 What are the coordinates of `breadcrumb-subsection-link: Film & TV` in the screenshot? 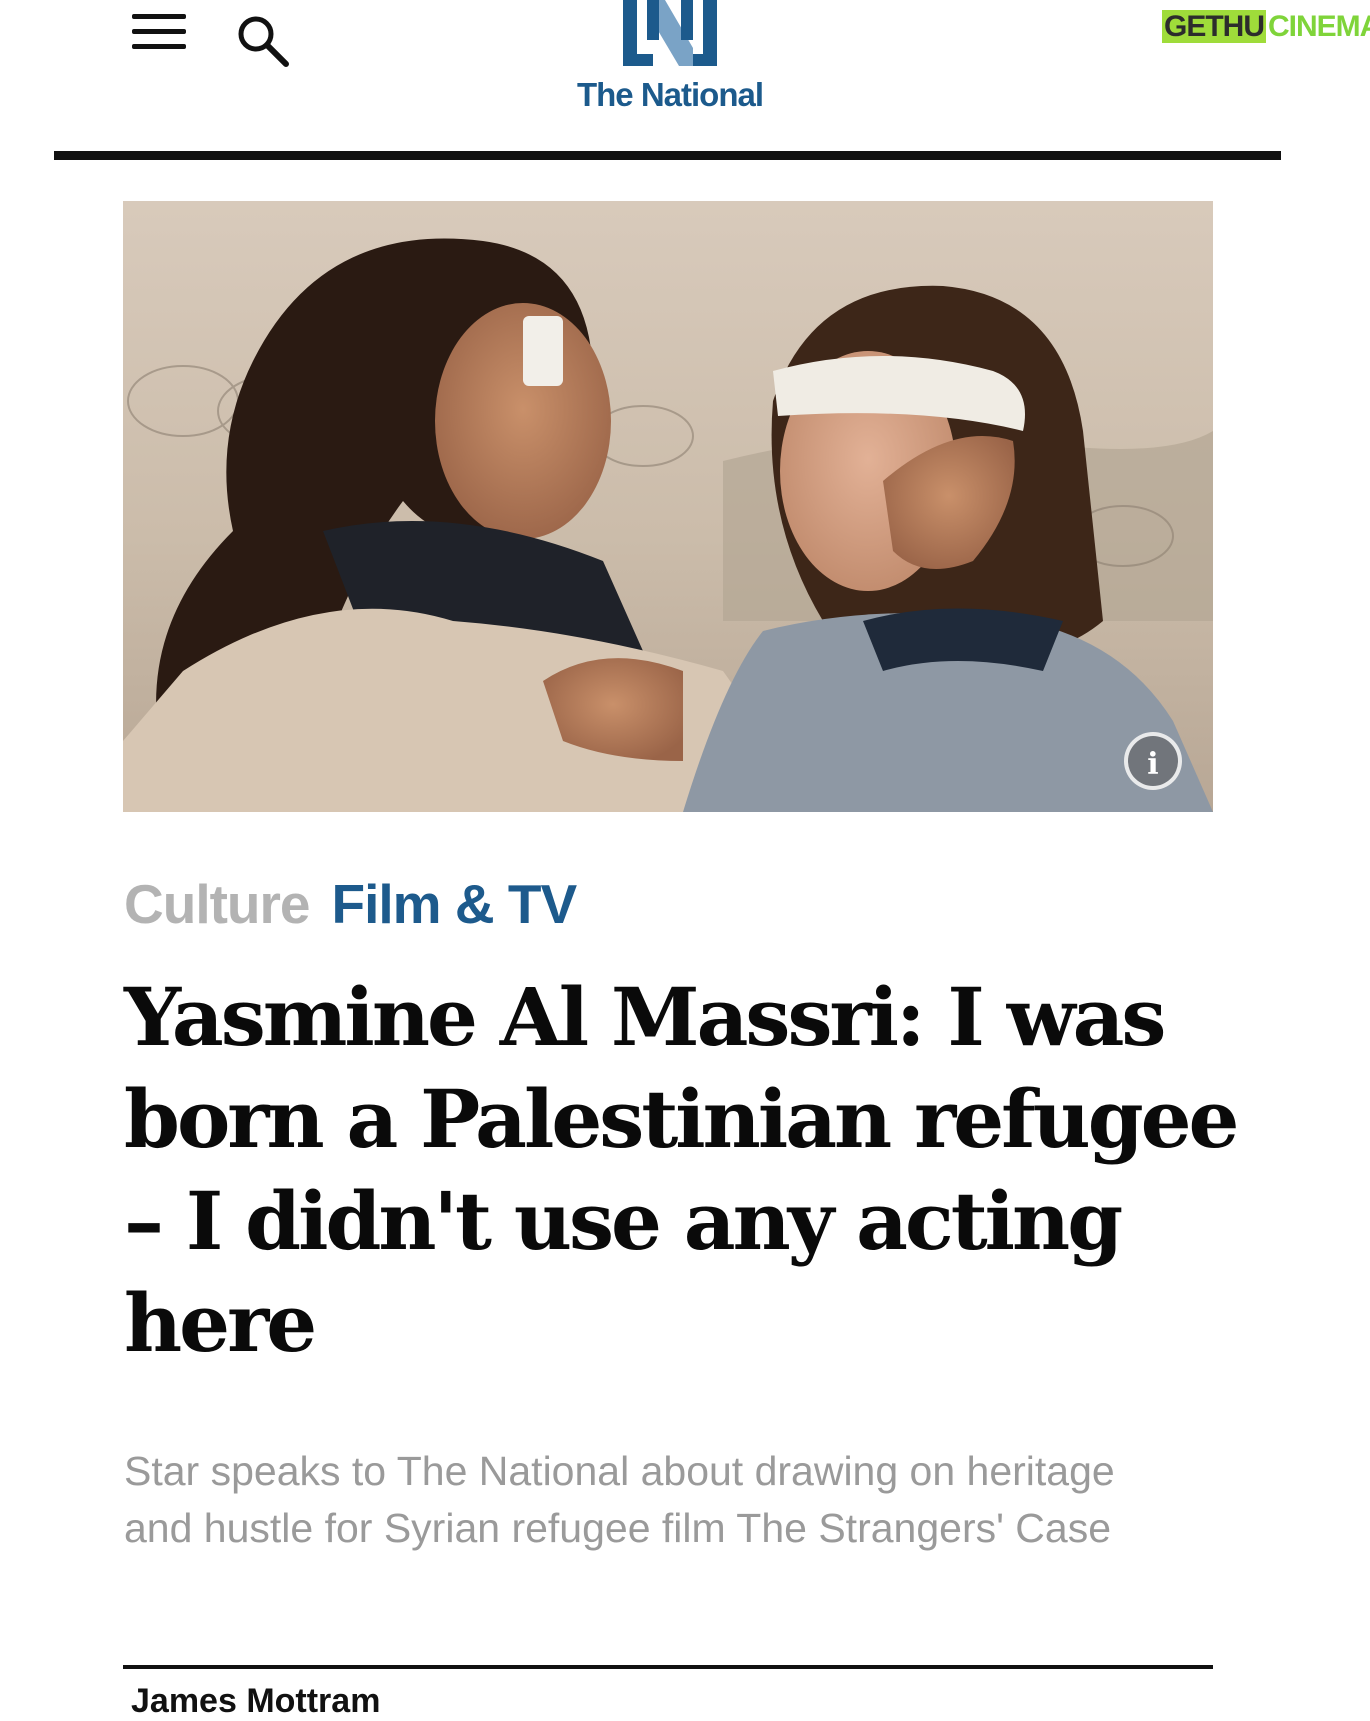 It's located at (455, 904).